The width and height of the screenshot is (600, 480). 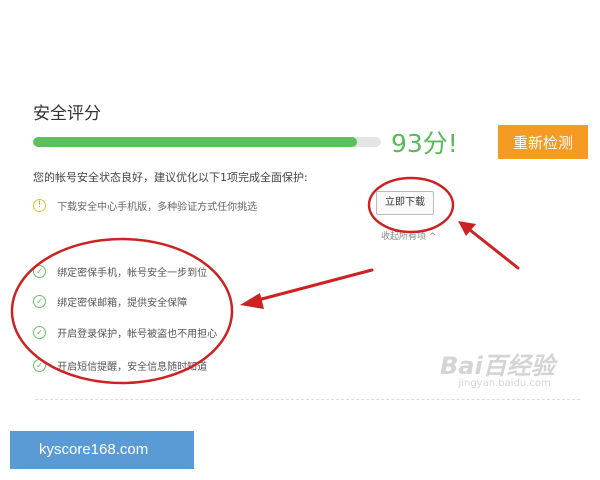 What do you see at coordinates (252, 301) in the screenshot?
I see `arrow-head-items` at bounding box center [252, 301].